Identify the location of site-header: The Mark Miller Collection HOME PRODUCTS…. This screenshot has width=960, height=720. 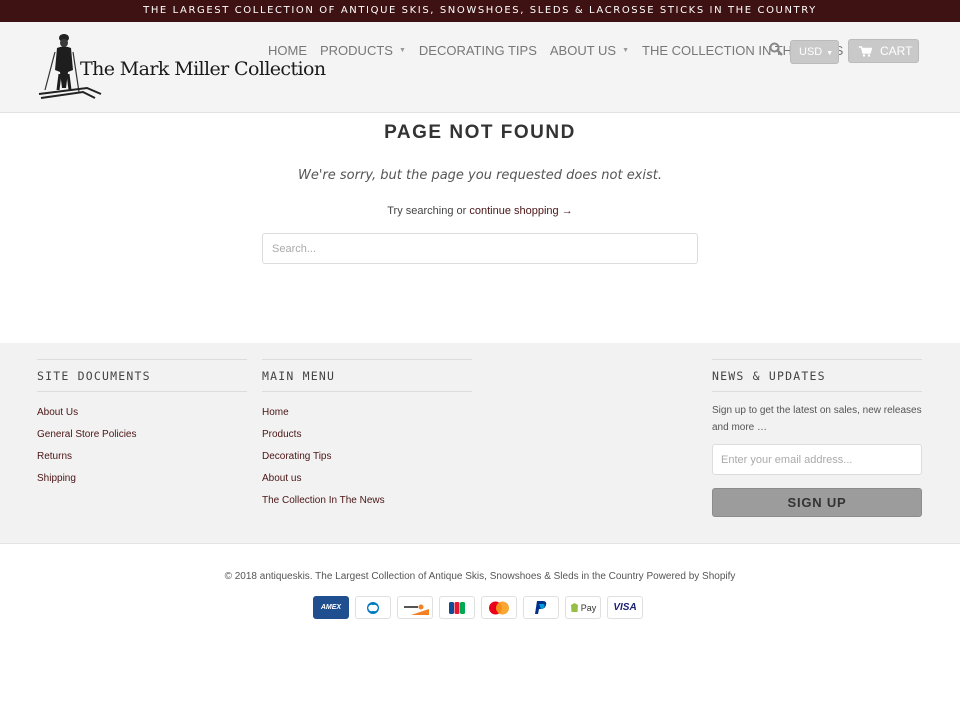
(480, 67).